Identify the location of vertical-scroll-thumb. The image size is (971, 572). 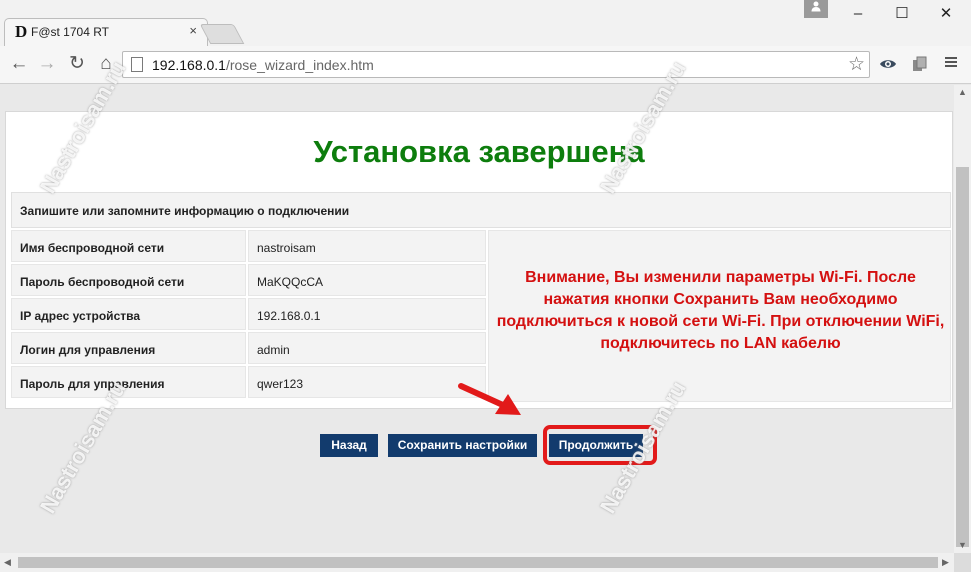
(962, 357).